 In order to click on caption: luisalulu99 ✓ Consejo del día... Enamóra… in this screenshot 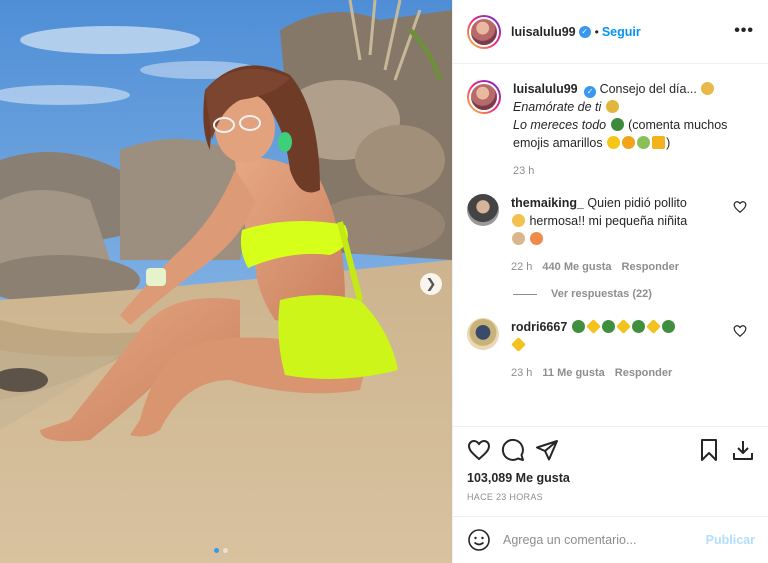, I will do `click(611, 130)`.